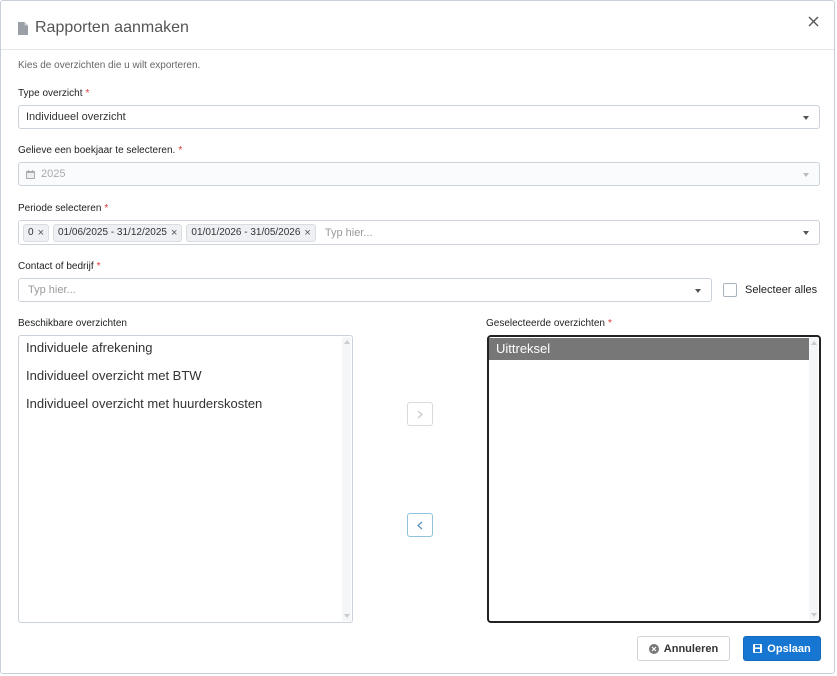 The width and height of the screenshot is (837, 676). What do you see at coordinates (649, 349) in the screenshot?
I see `selected-item: Uittreksel` at bounding box center [649, 349].